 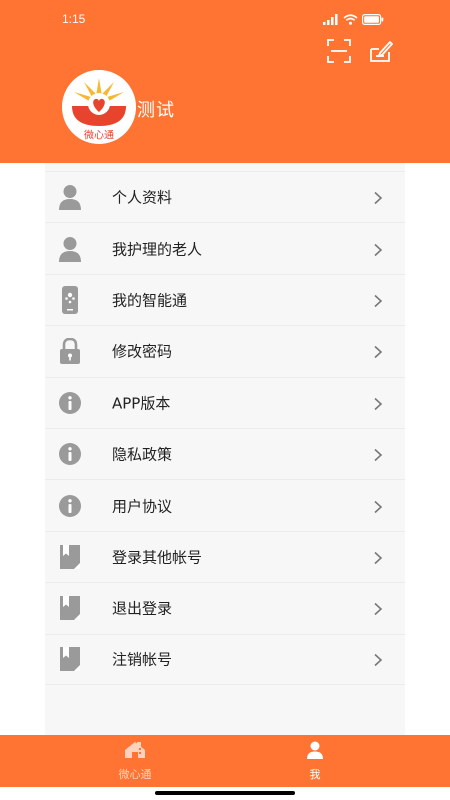 I want to click on username: 测试, so click(x=156, y=110).